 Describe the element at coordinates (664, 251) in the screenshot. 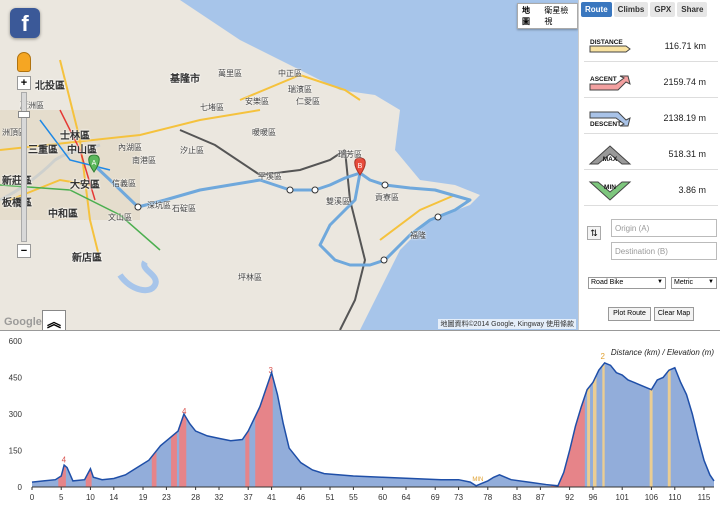

I see `destination-input: Destination (B)` at that location.